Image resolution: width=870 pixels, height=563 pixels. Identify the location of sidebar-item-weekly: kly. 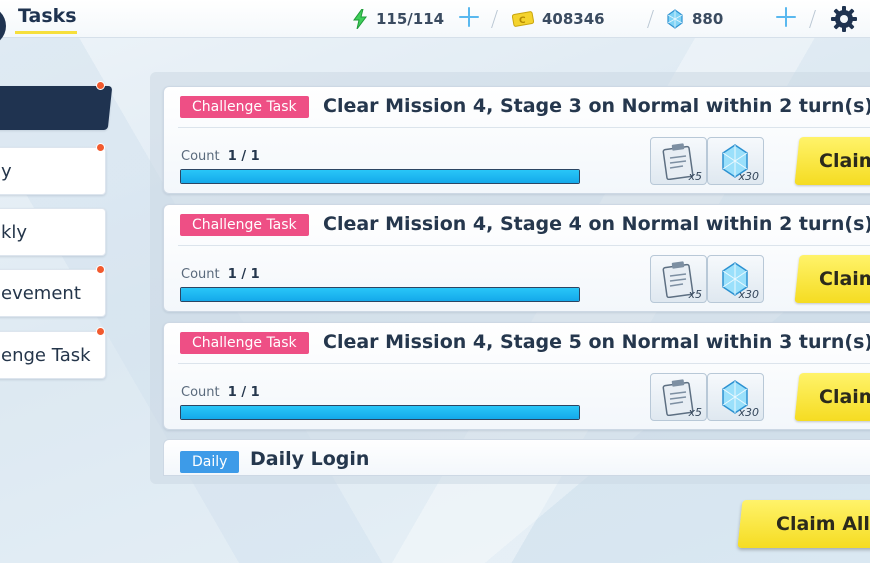
(53, 232).